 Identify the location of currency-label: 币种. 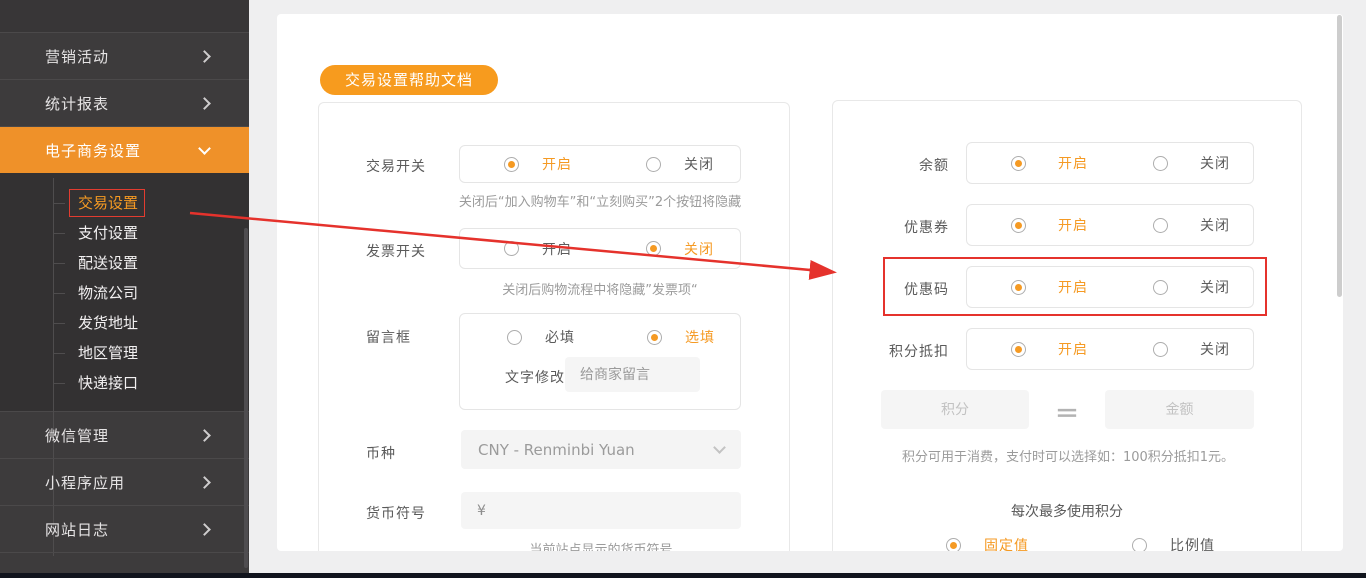
(381, 454).